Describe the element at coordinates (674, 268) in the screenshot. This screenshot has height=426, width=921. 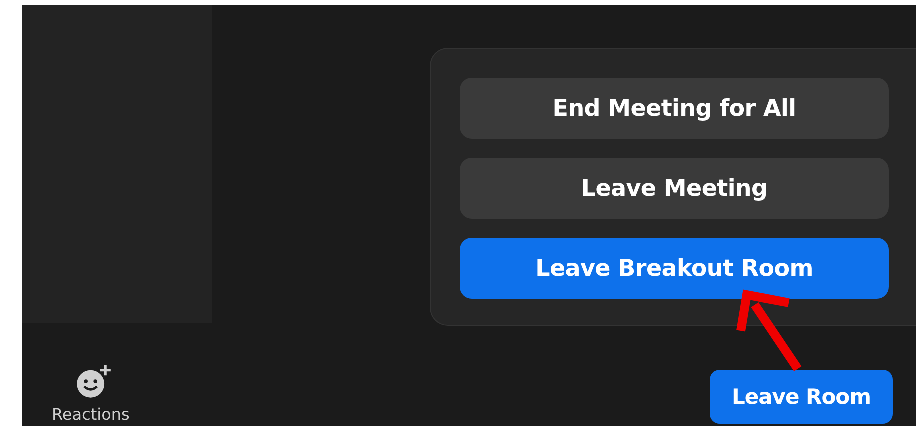
I see `menu-option: Leave Breakout Room` at that location.